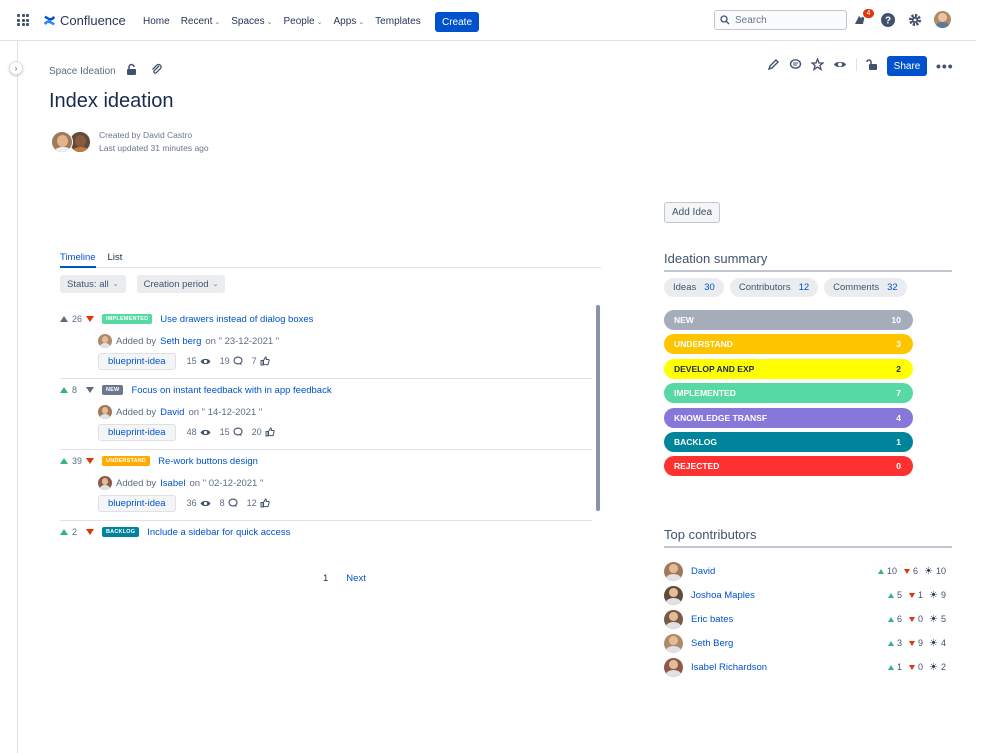 The image size is (999, 753). What do you see at coordinates (156, 21) in the screenshot?
I see `nav-item-home: Home` at bounding box center [156, 21].